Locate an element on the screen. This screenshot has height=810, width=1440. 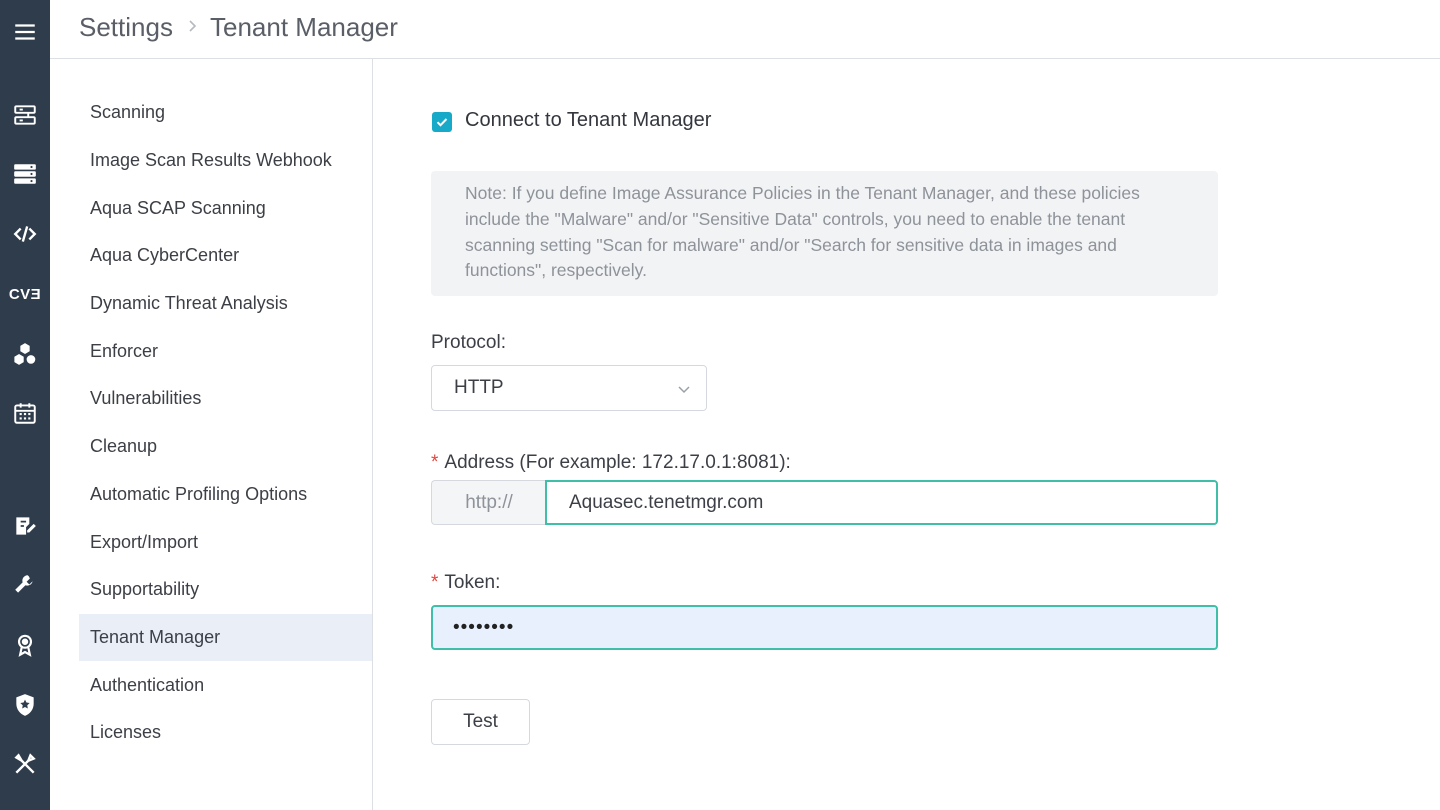
menu-item-cleanup: Cleanup is located at coordinates (225, 446).